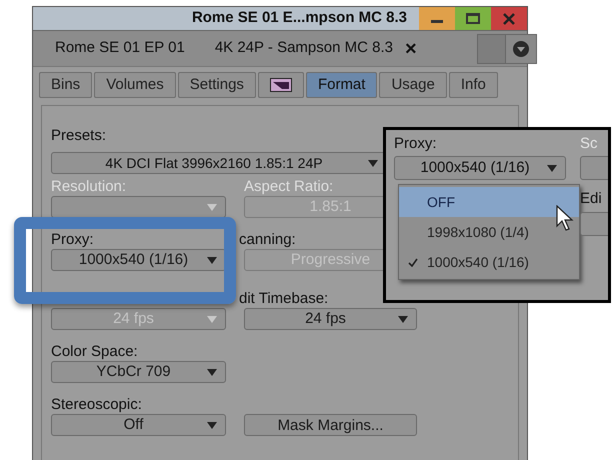 This screenshot has width=613, height=460. What do you see at coordinates (342, 85) in the screenshot?
I see `tab: Format` at bounding box center [342, 85].